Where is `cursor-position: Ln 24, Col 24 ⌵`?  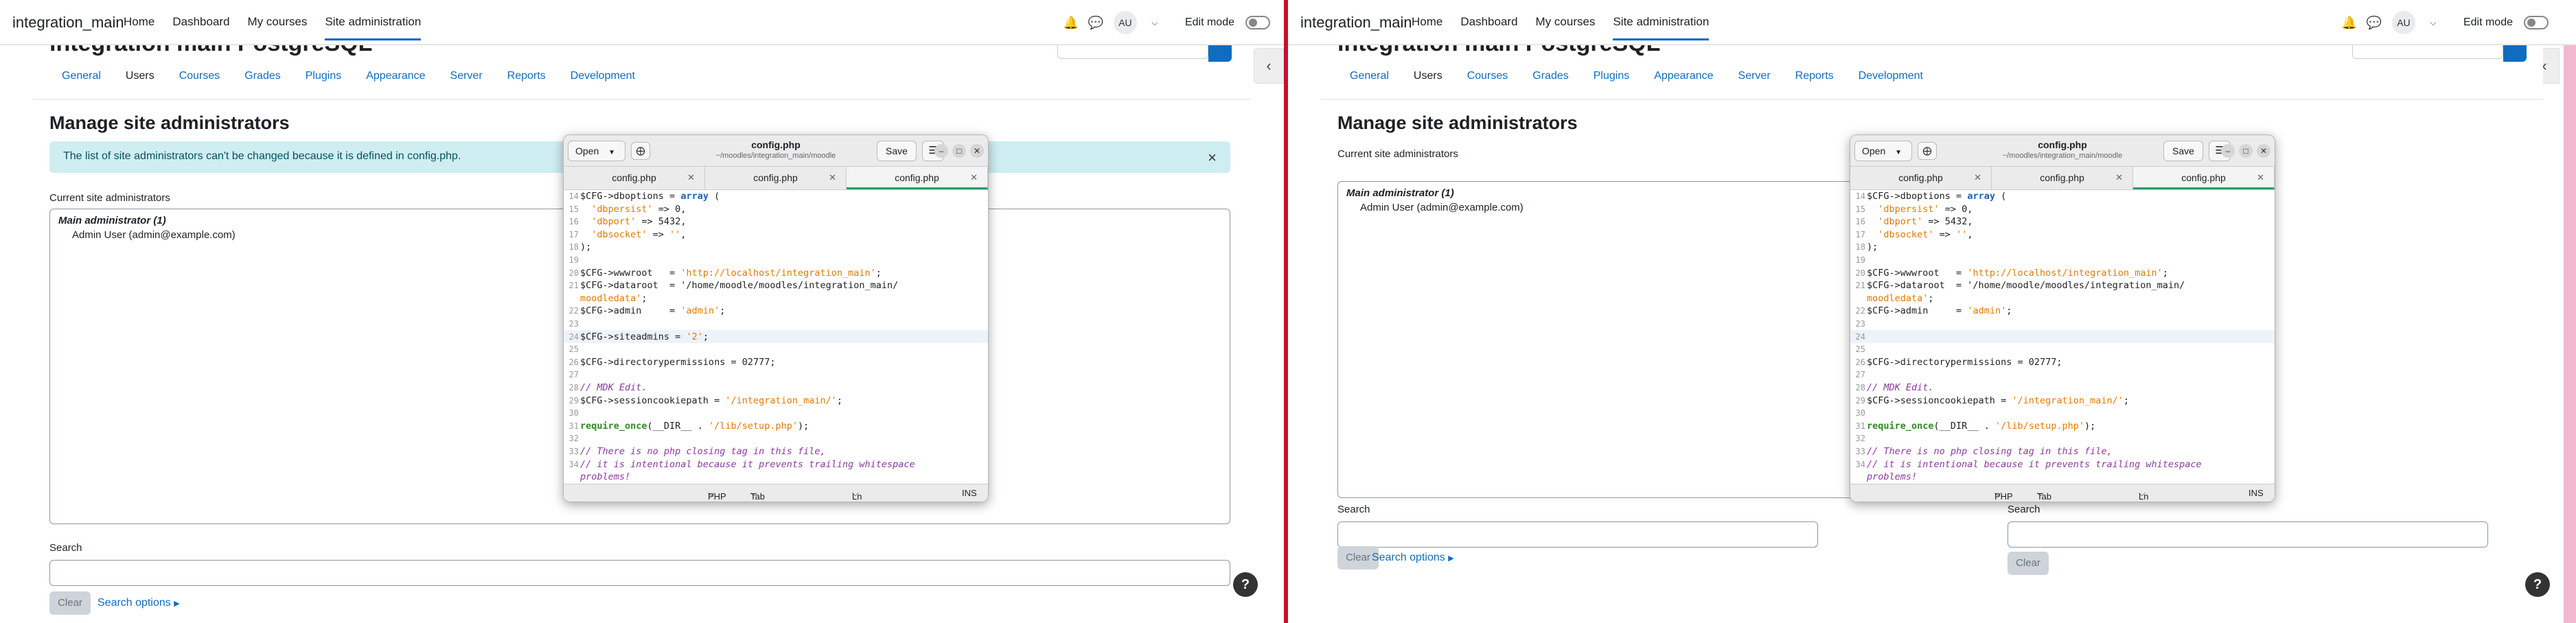
cursor-position: Ln 24, Col 24 ⌵ is located at coordinates (857, 495).